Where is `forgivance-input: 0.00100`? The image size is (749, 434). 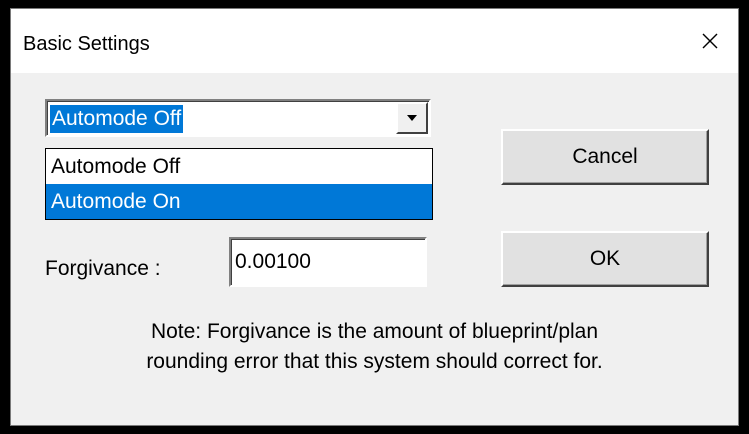 forgivance-input: 0.00100 is located at coordinates (328, 262).